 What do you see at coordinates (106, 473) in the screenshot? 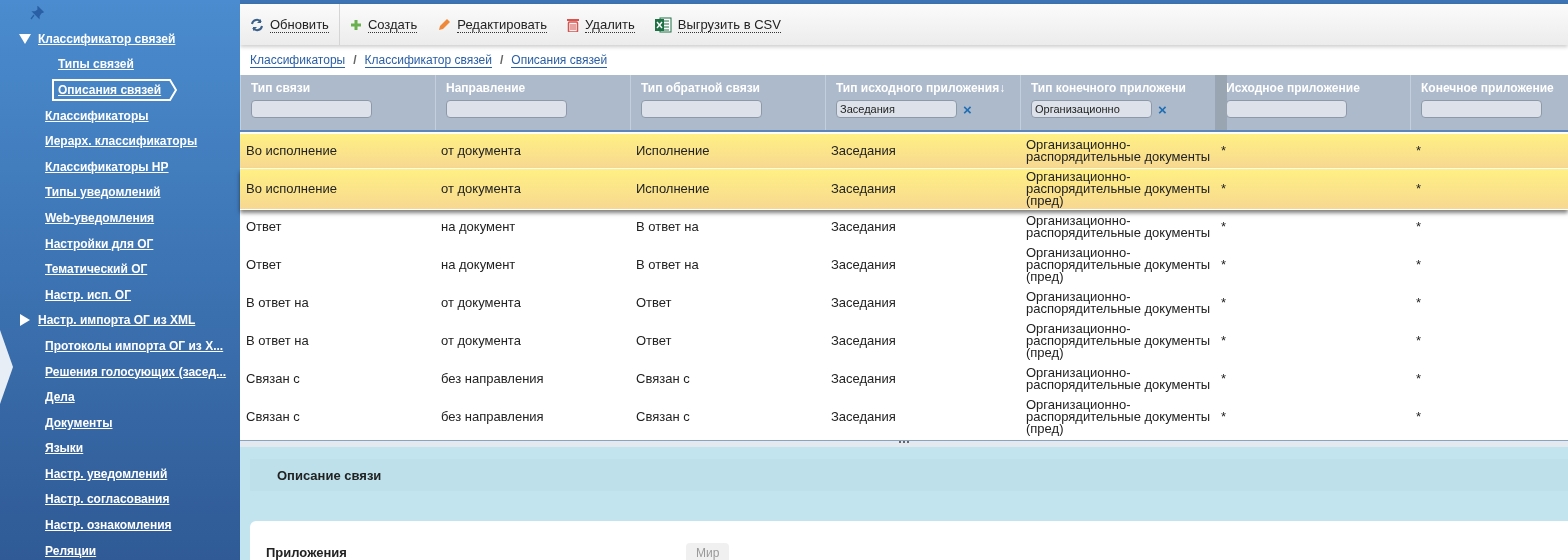
I see `sidebar-item: Настр. уведомлений` at bounding box center [106, 473].